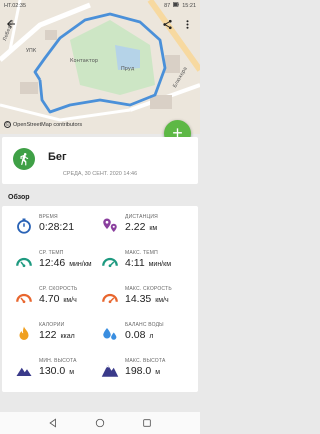 The width and height of the screenshot is (320, 434). I want to click on map-label-street-left: УПК, so click(31, 51).